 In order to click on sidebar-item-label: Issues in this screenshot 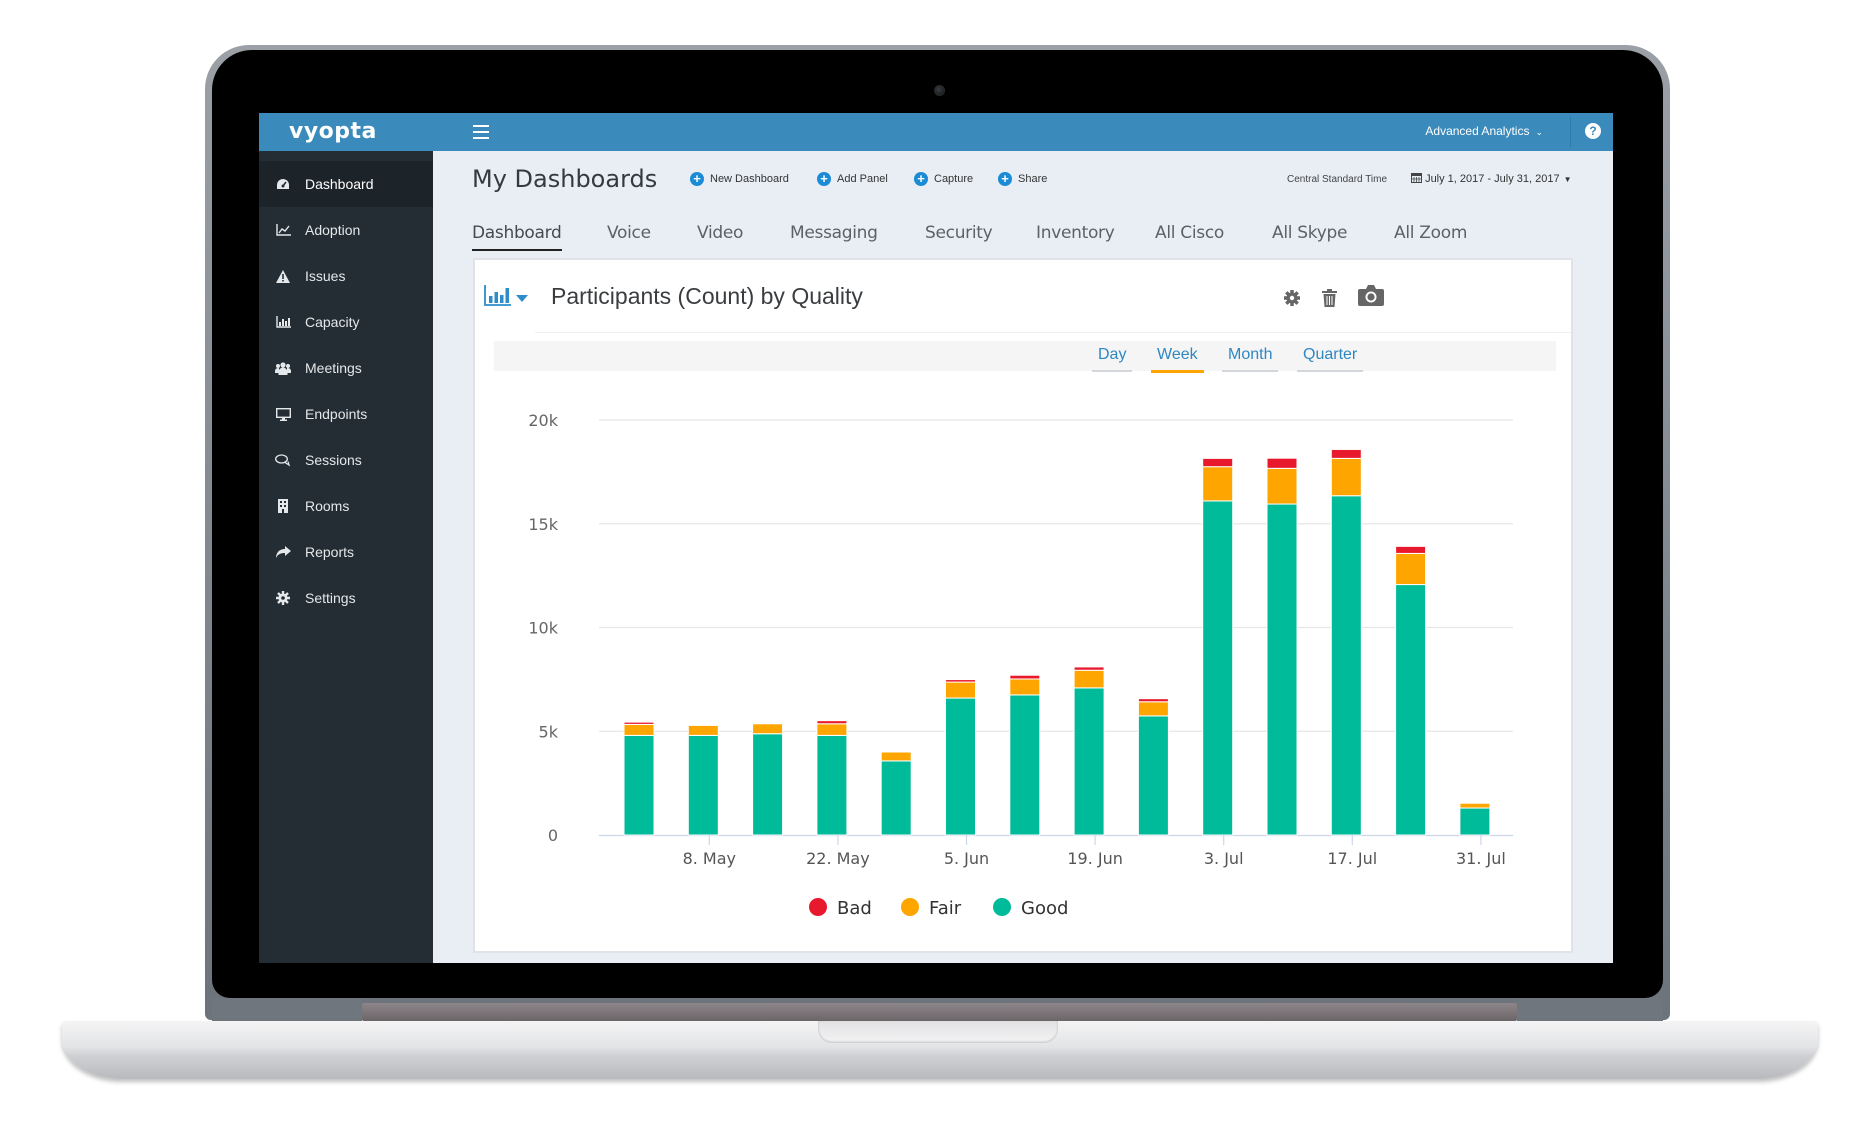, I will do `click(325, 276)`.